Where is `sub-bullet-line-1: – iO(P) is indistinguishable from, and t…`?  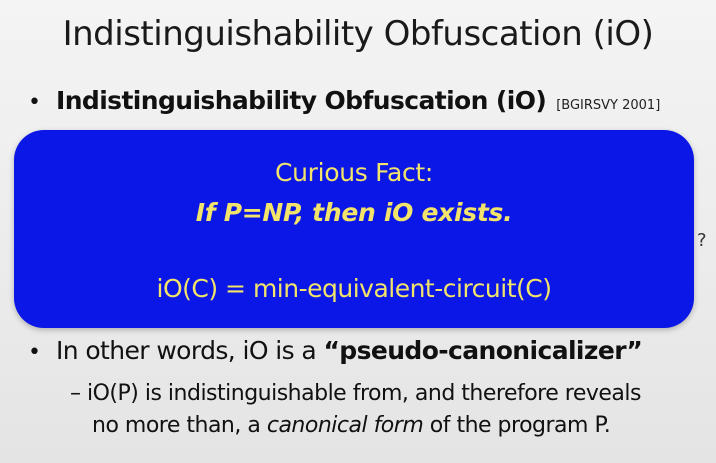 sub-bullet-line-1: – iO(P) is indistinguishable from, and t… is located at coordinates (390, 394).